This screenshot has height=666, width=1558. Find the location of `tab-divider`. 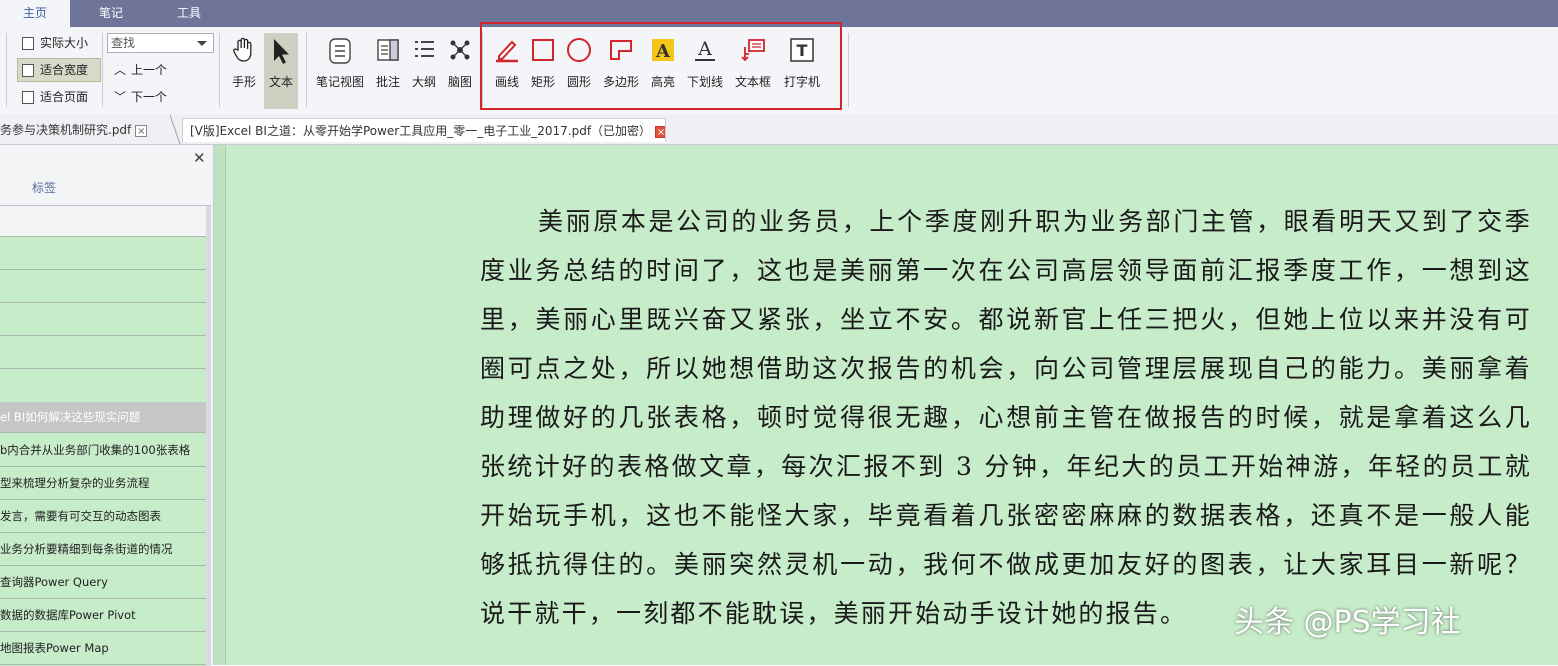

tab-divider is located at coordinates (175, 129).